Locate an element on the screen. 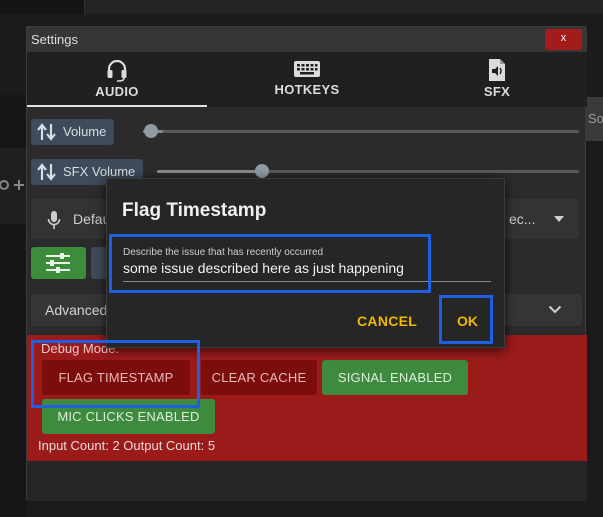 This screenshot has width=603, height=517. settings-footer is located at coordinates (307, 481).